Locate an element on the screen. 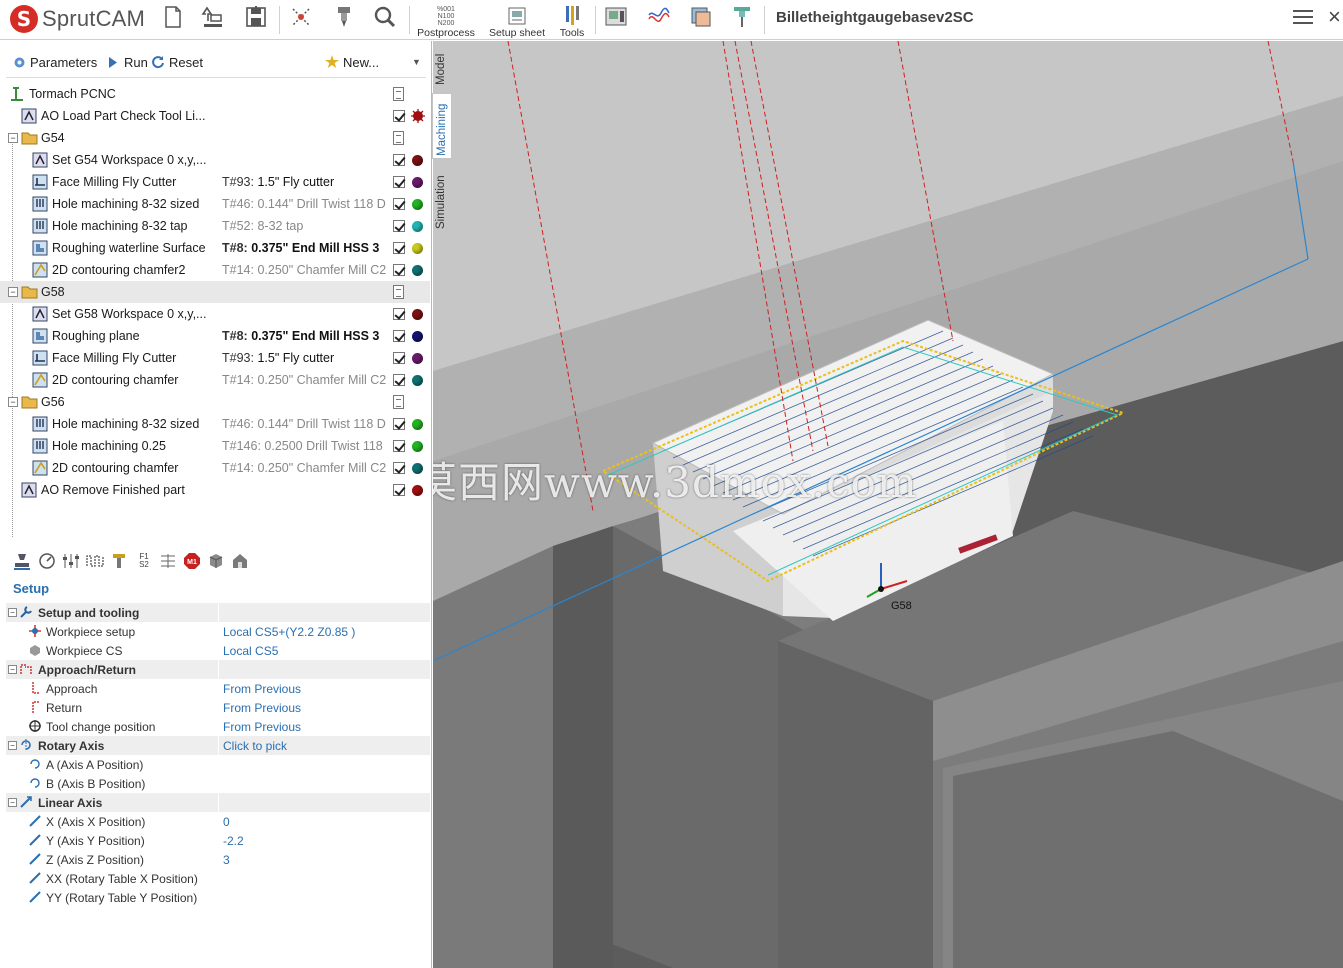 The height and width of the screenshot is (968, 1343). machine-view-button is located at coordinates (616, 17).